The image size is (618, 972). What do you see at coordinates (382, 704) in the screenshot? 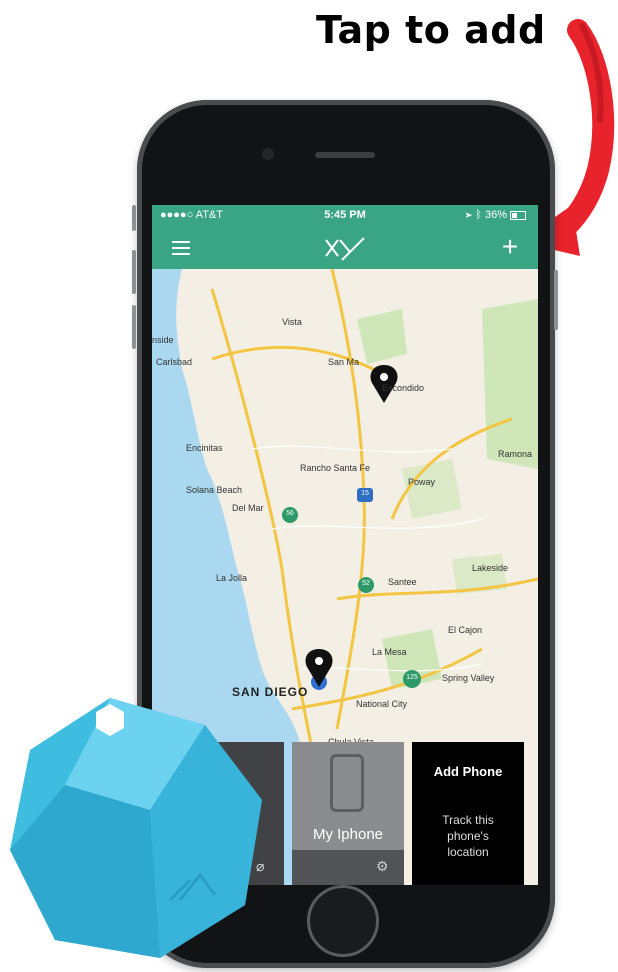
I see `map-label-national-city: National City` at bounding box center [382, 704].